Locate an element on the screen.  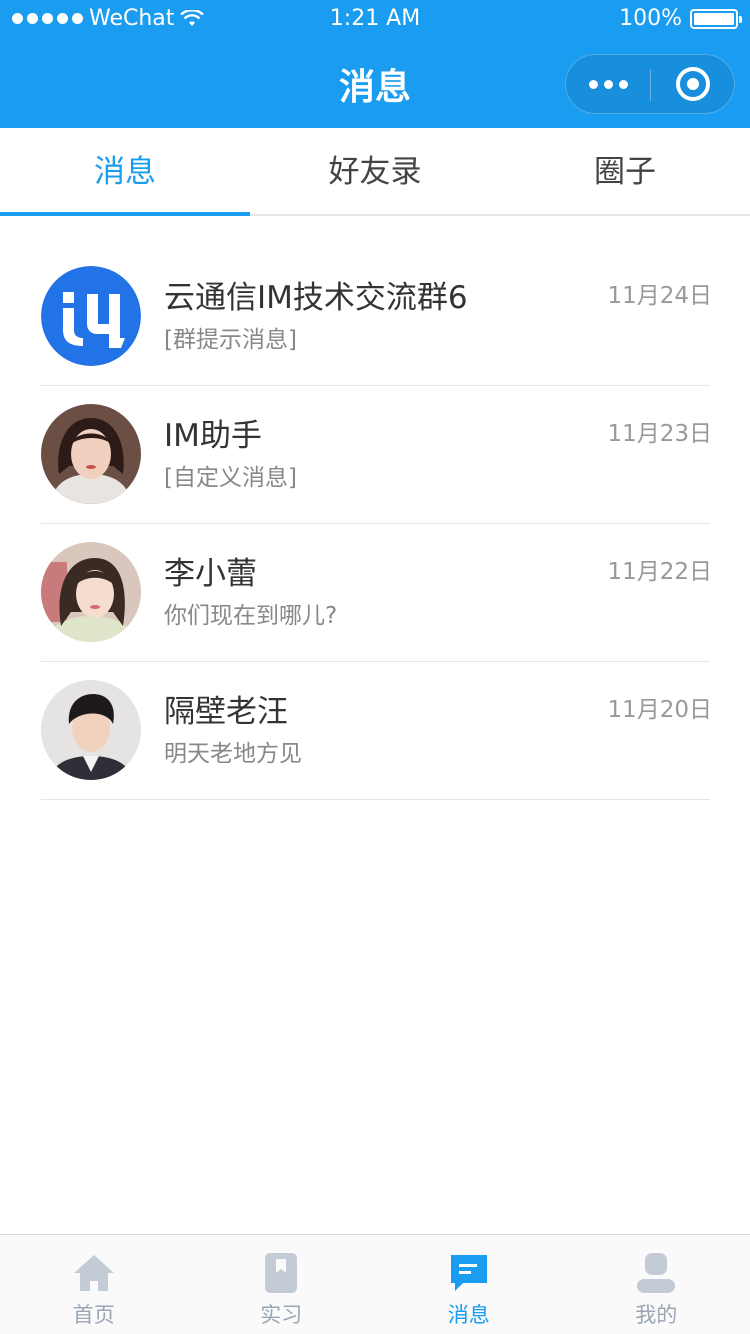
conversation-name: 云通信IM技术交流群6 is located at coordinates (316, 298).